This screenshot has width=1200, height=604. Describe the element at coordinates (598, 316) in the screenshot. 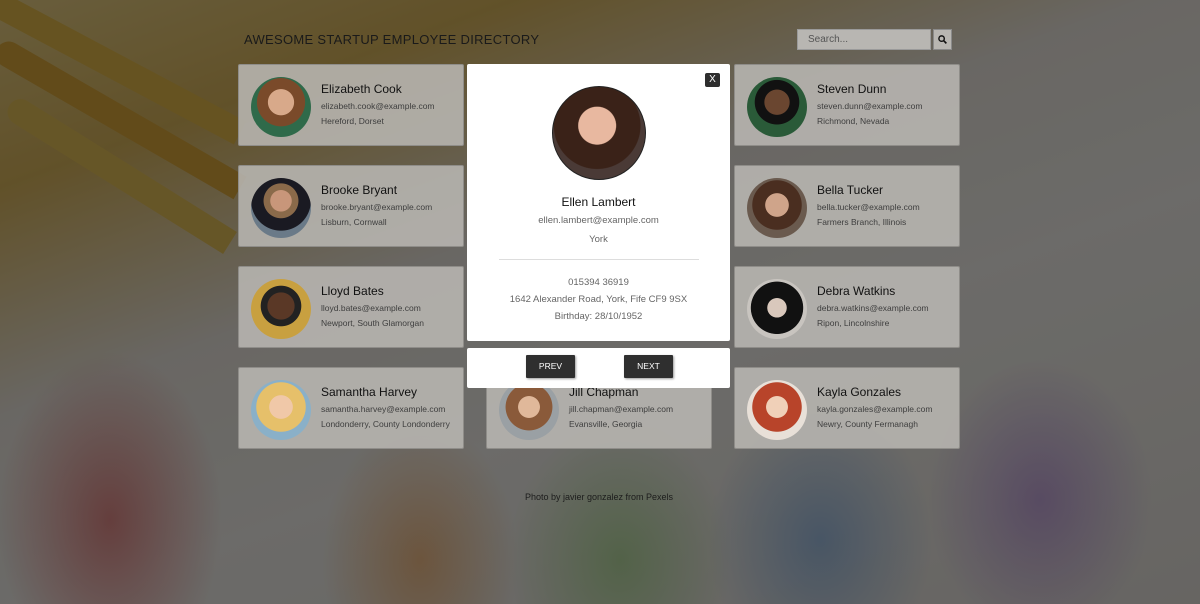

I see `modal-birthday: Birthday: 28/10/1952` at that location.